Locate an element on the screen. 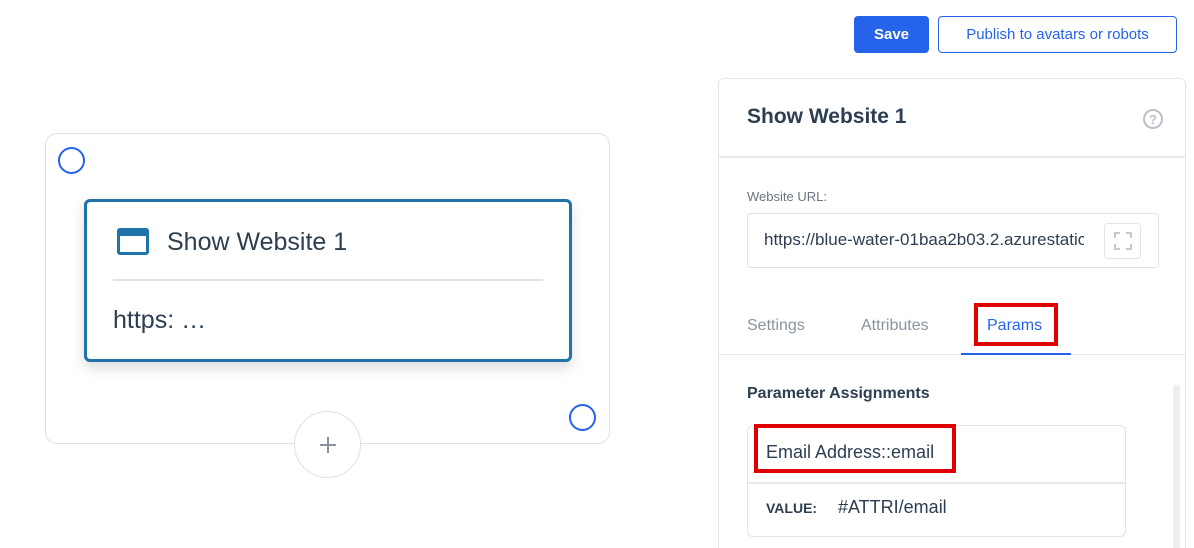 The width and height of the screenshot is (1194, 548). parameter-divider is located at coordinates (936, 483).